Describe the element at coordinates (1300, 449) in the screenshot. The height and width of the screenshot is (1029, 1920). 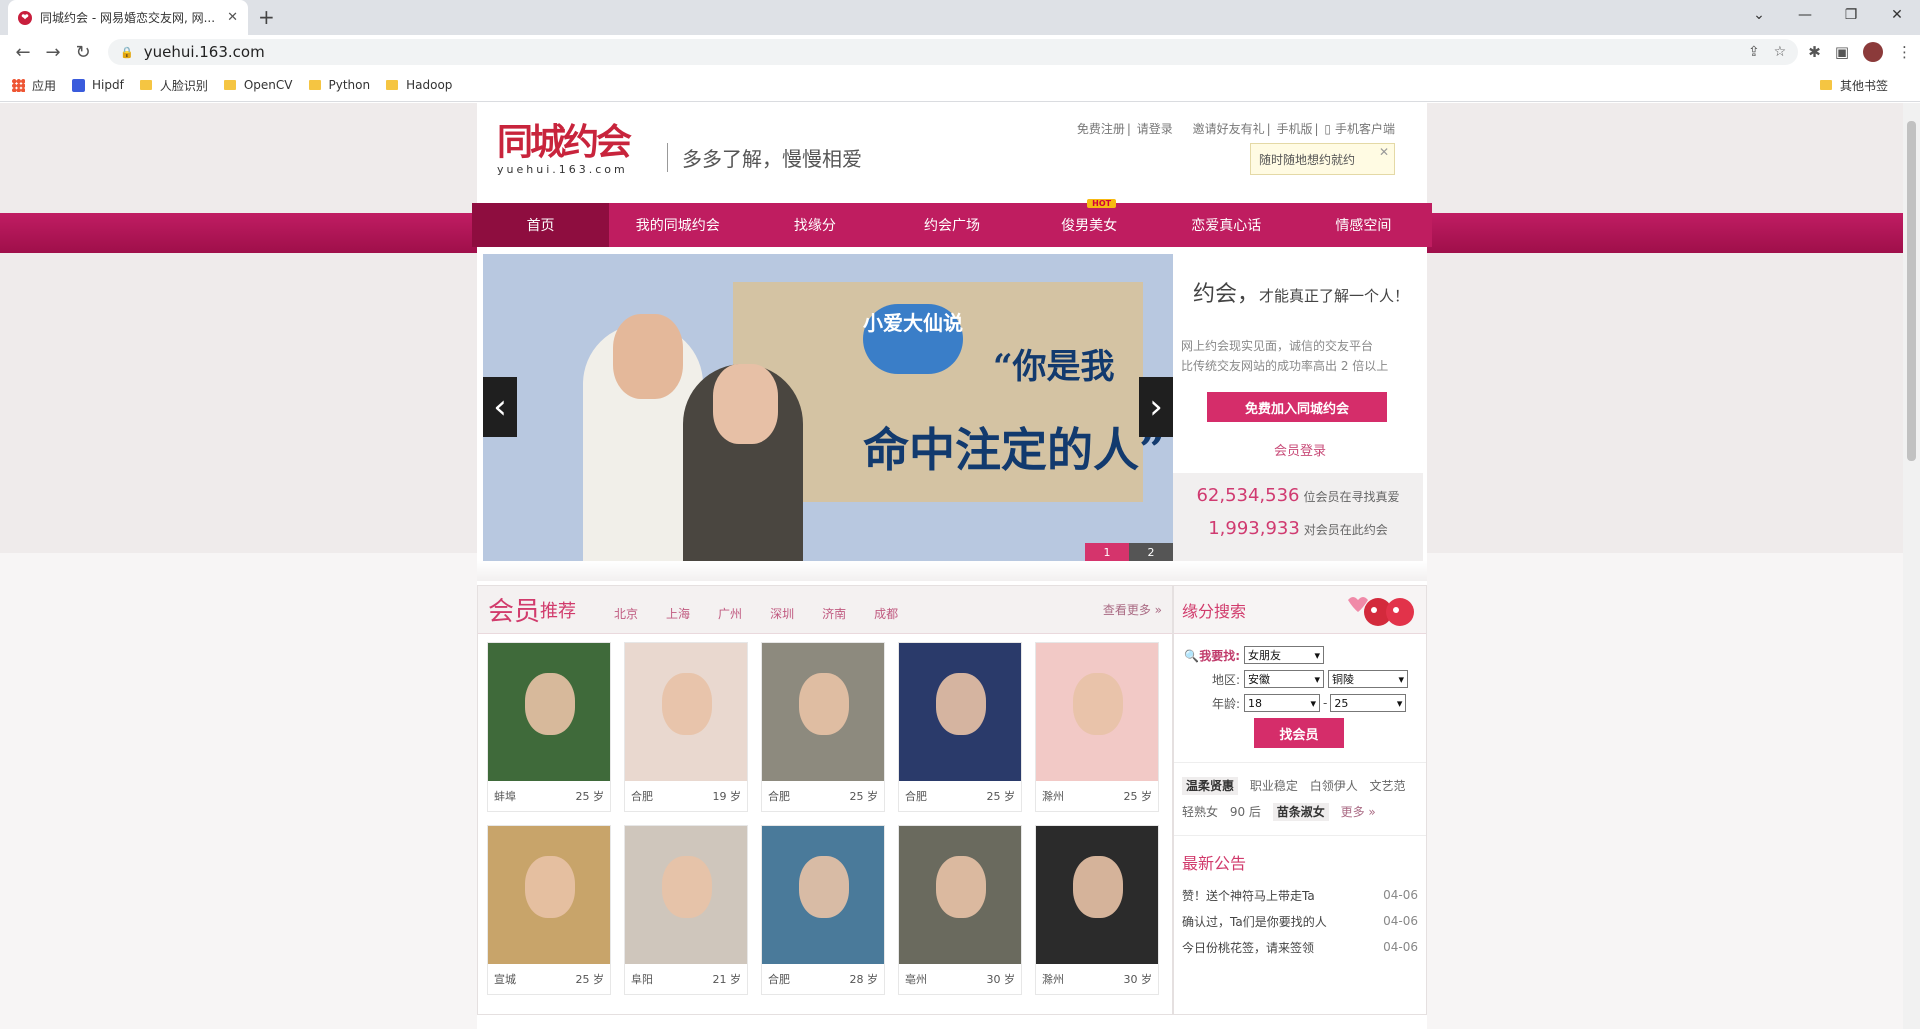
I see `member-login-link: 会员登录` at that location.